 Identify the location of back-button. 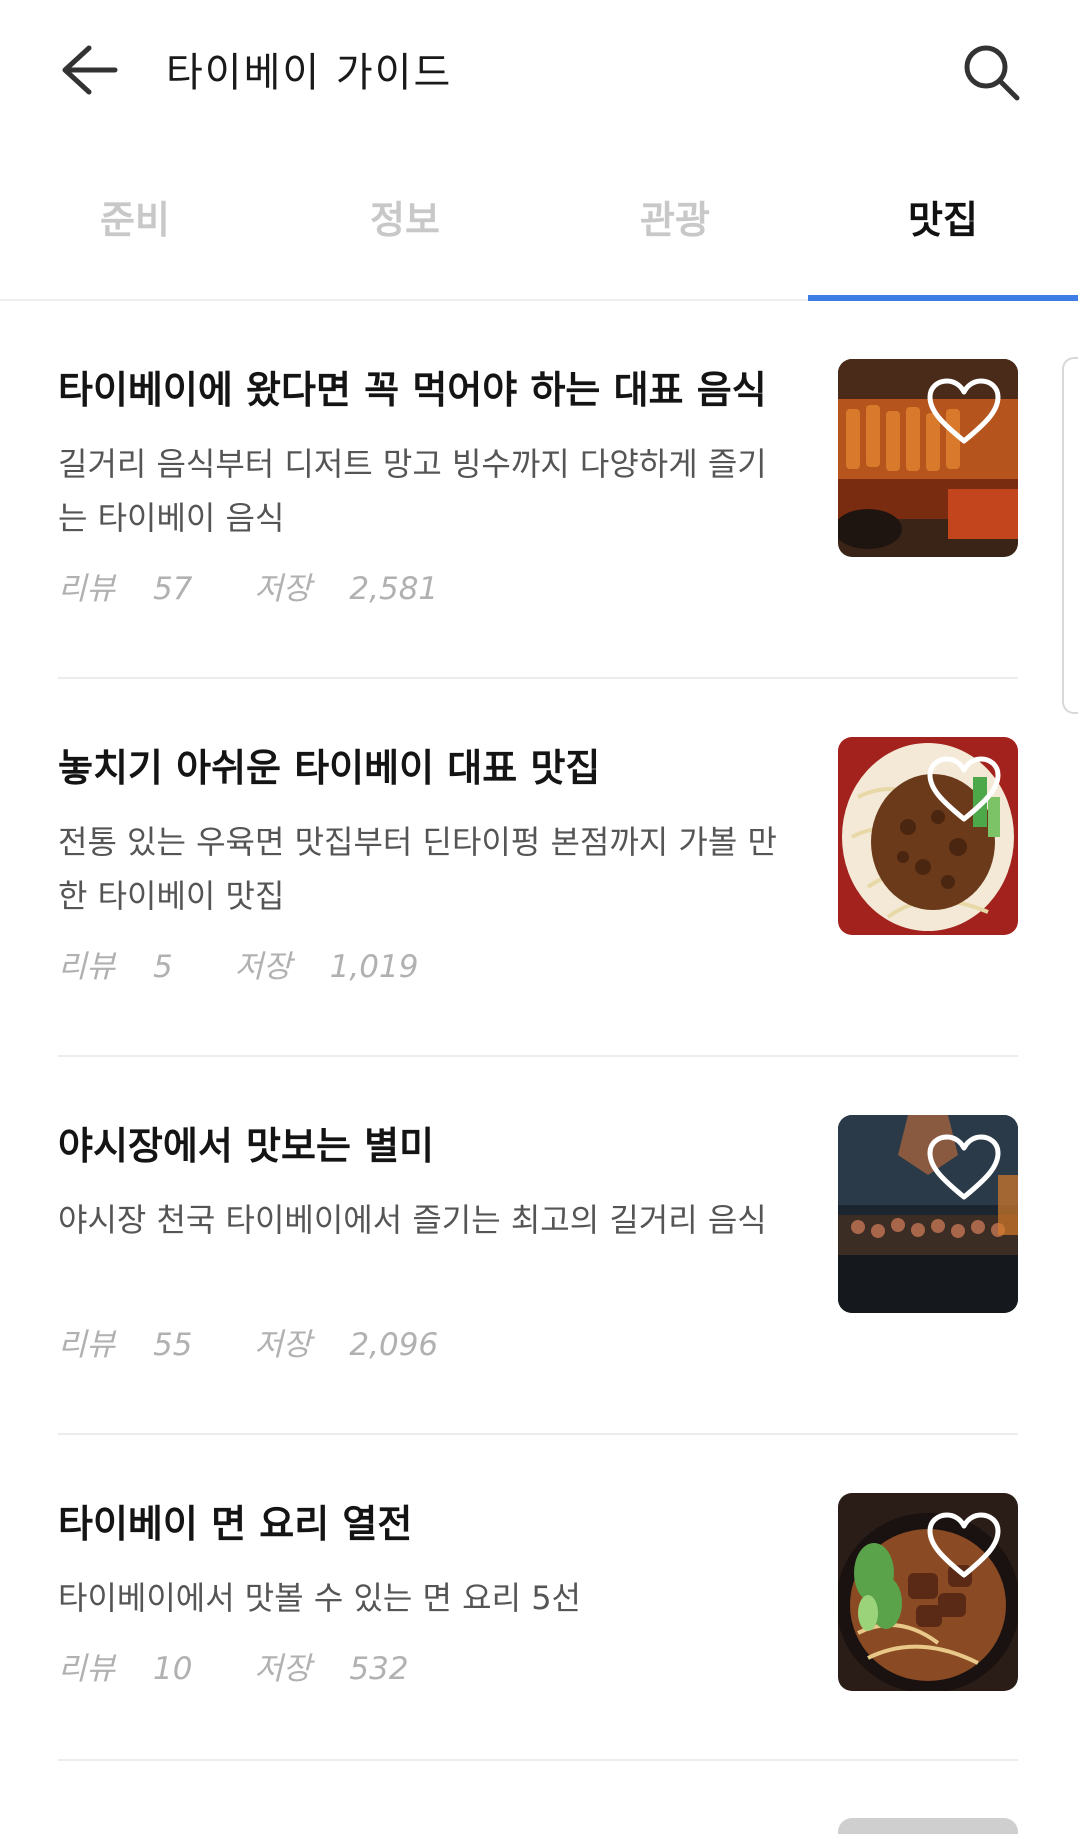
(89, 70).